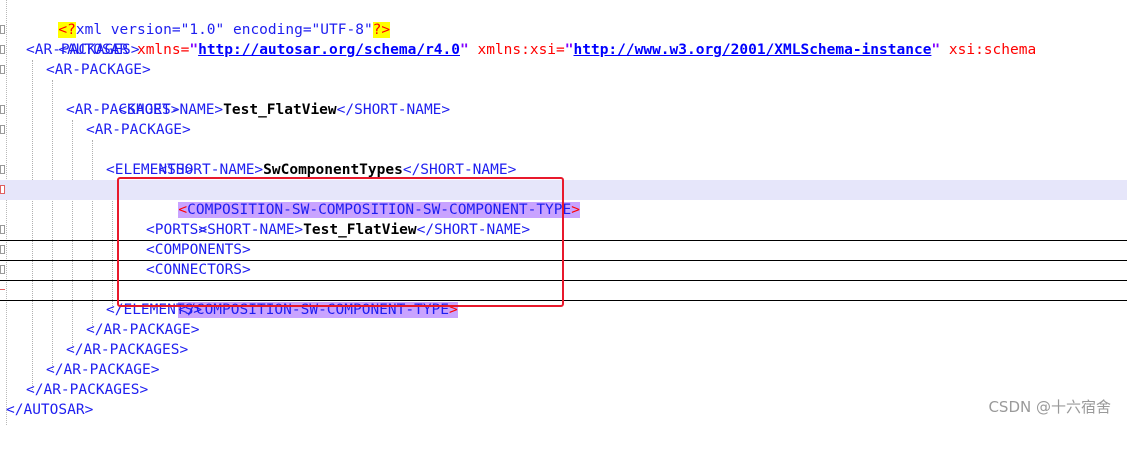 This screenshot has width=1127, height=460. I want to click on fold-end-icon, so click(2, 289).